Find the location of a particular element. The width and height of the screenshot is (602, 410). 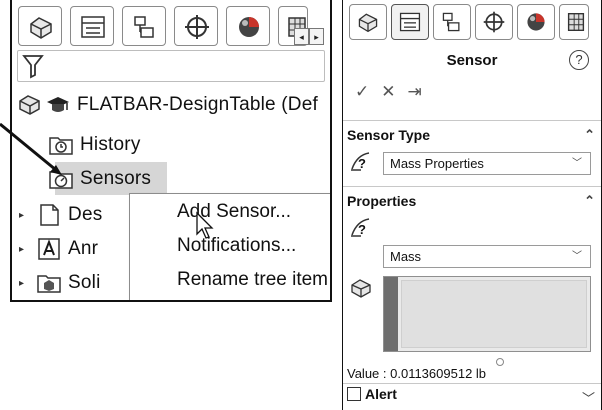

tree-row-design-binder: ▸ Des is located at coordinates (59, 215).